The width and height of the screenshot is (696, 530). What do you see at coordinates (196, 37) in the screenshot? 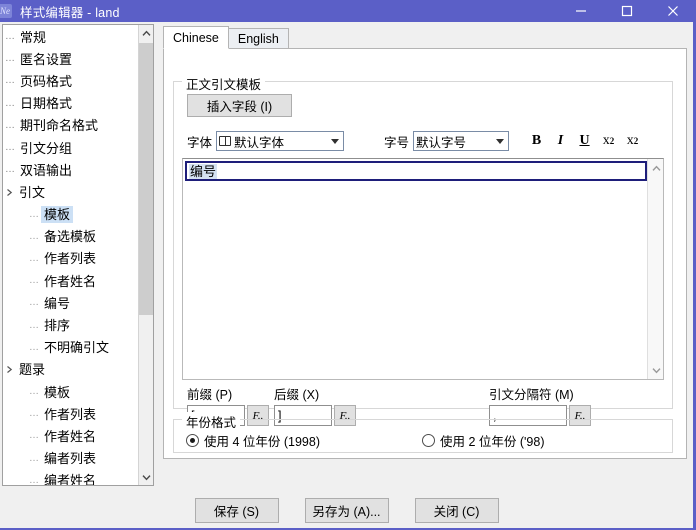
I see `tab-chinese: Chinese` at bounding box center [196, 37].